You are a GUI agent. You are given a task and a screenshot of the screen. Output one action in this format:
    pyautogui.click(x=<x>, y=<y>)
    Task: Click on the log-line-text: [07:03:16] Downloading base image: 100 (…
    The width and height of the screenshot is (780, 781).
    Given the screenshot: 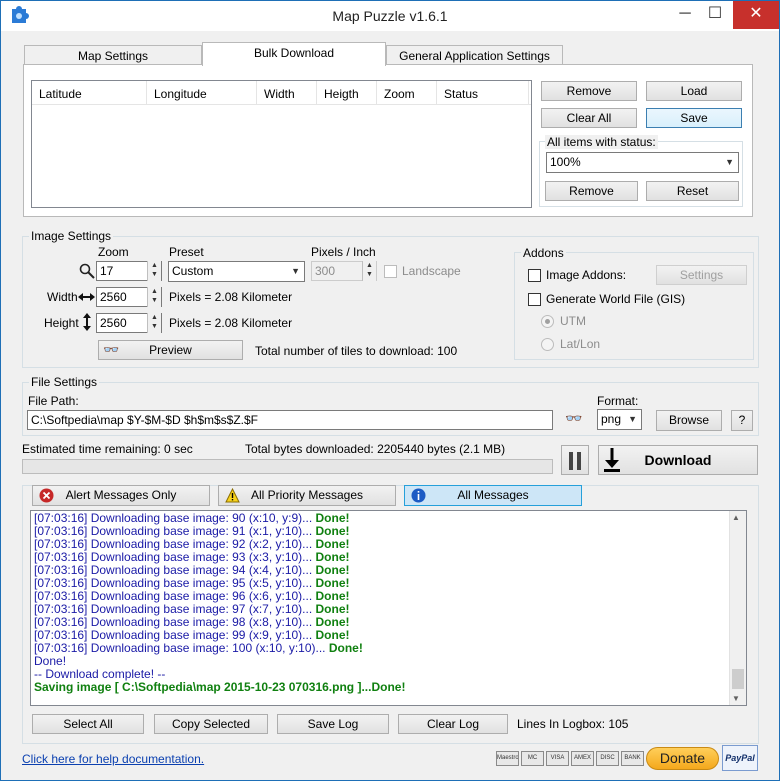 What is the action you would take?
    pyautogui.click(x=181, y=648)
    